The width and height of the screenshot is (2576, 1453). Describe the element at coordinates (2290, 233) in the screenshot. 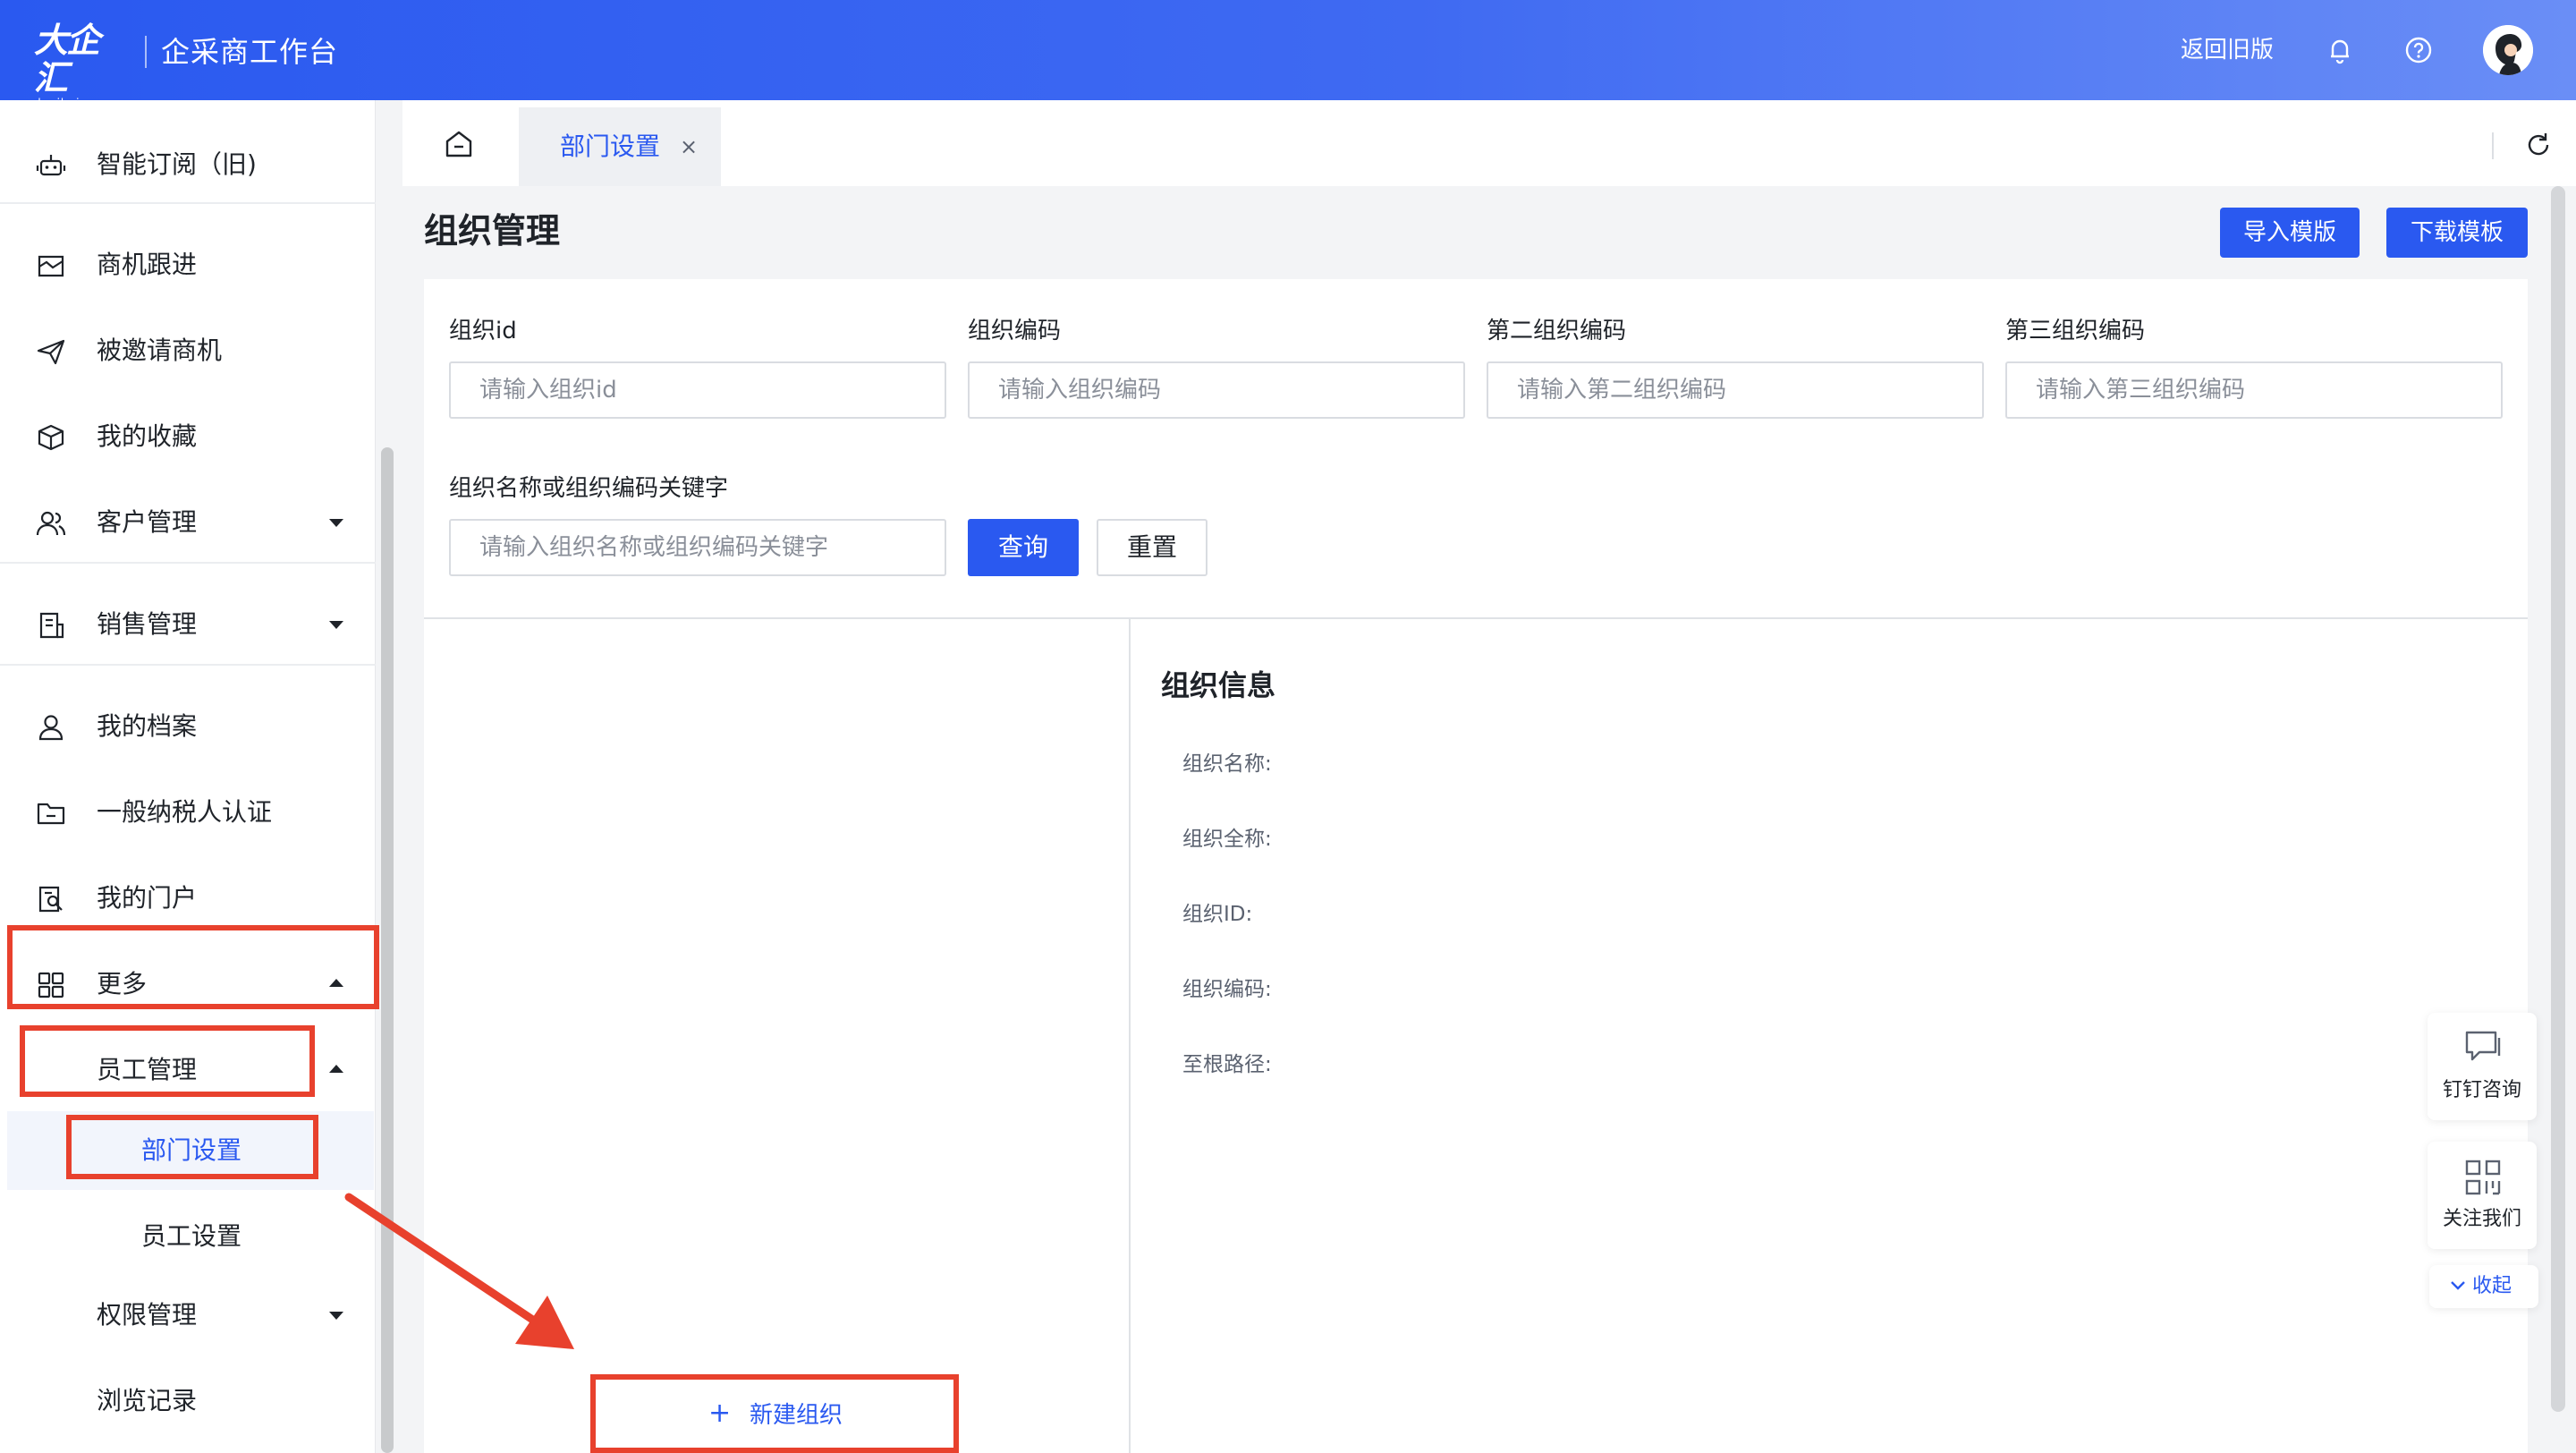

I see `import-template-button: 导入模版` at that location.